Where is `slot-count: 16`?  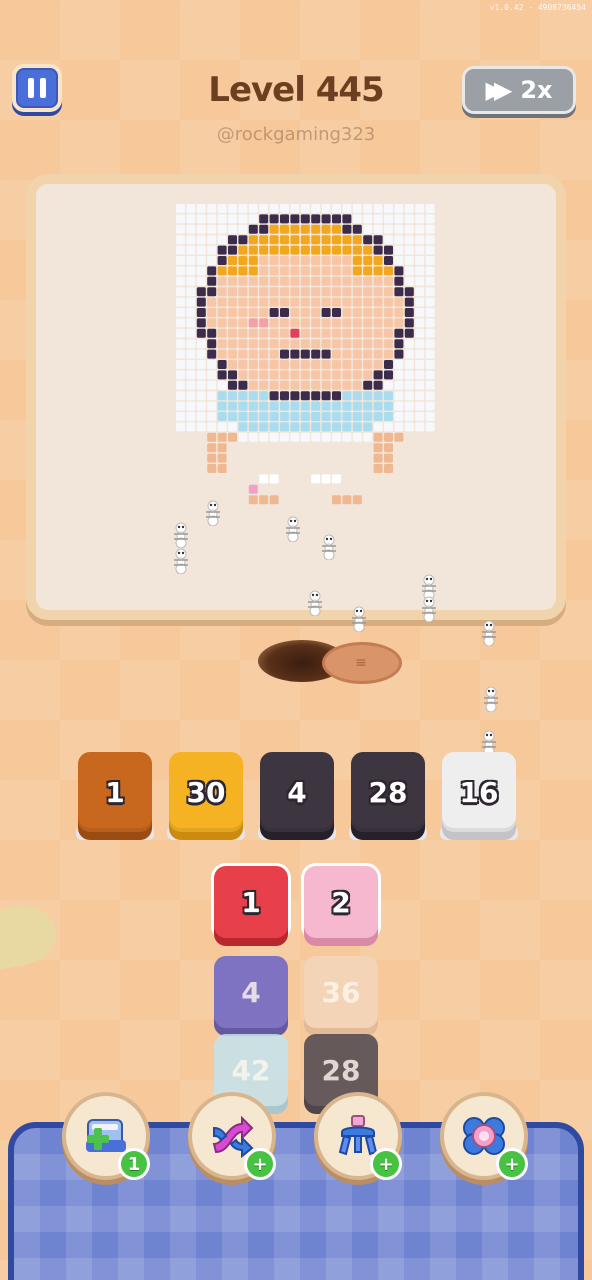 slot-count: 16 is located at coordinates (479, 792).